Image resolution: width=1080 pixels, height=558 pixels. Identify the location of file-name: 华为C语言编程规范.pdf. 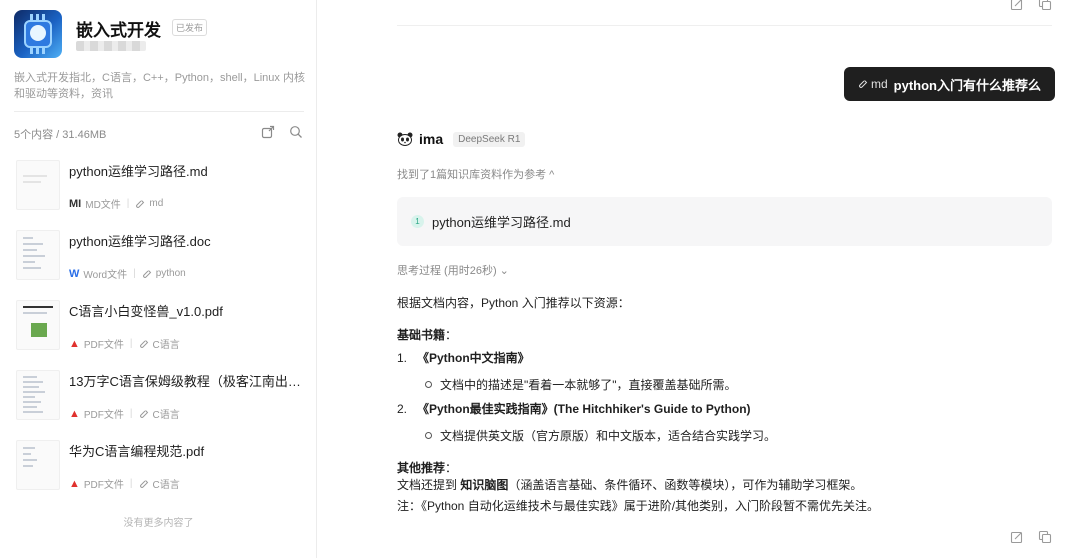
(137, 451).